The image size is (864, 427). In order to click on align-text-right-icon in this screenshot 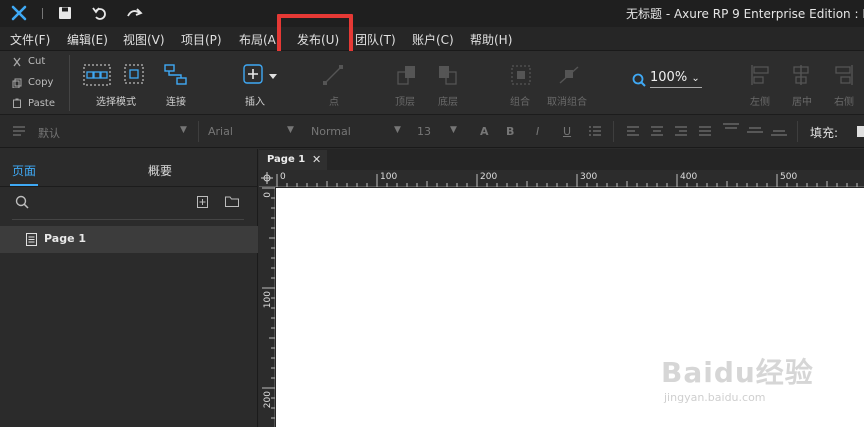, I will do `click(681, 131)`.